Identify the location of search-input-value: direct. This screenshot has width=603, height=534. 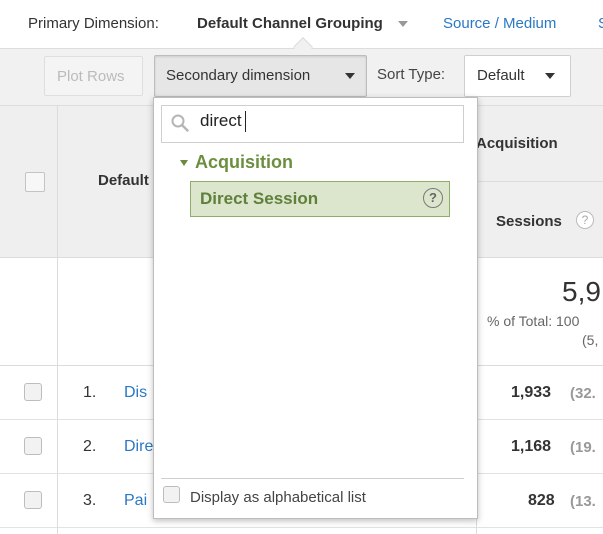
(221, 121).